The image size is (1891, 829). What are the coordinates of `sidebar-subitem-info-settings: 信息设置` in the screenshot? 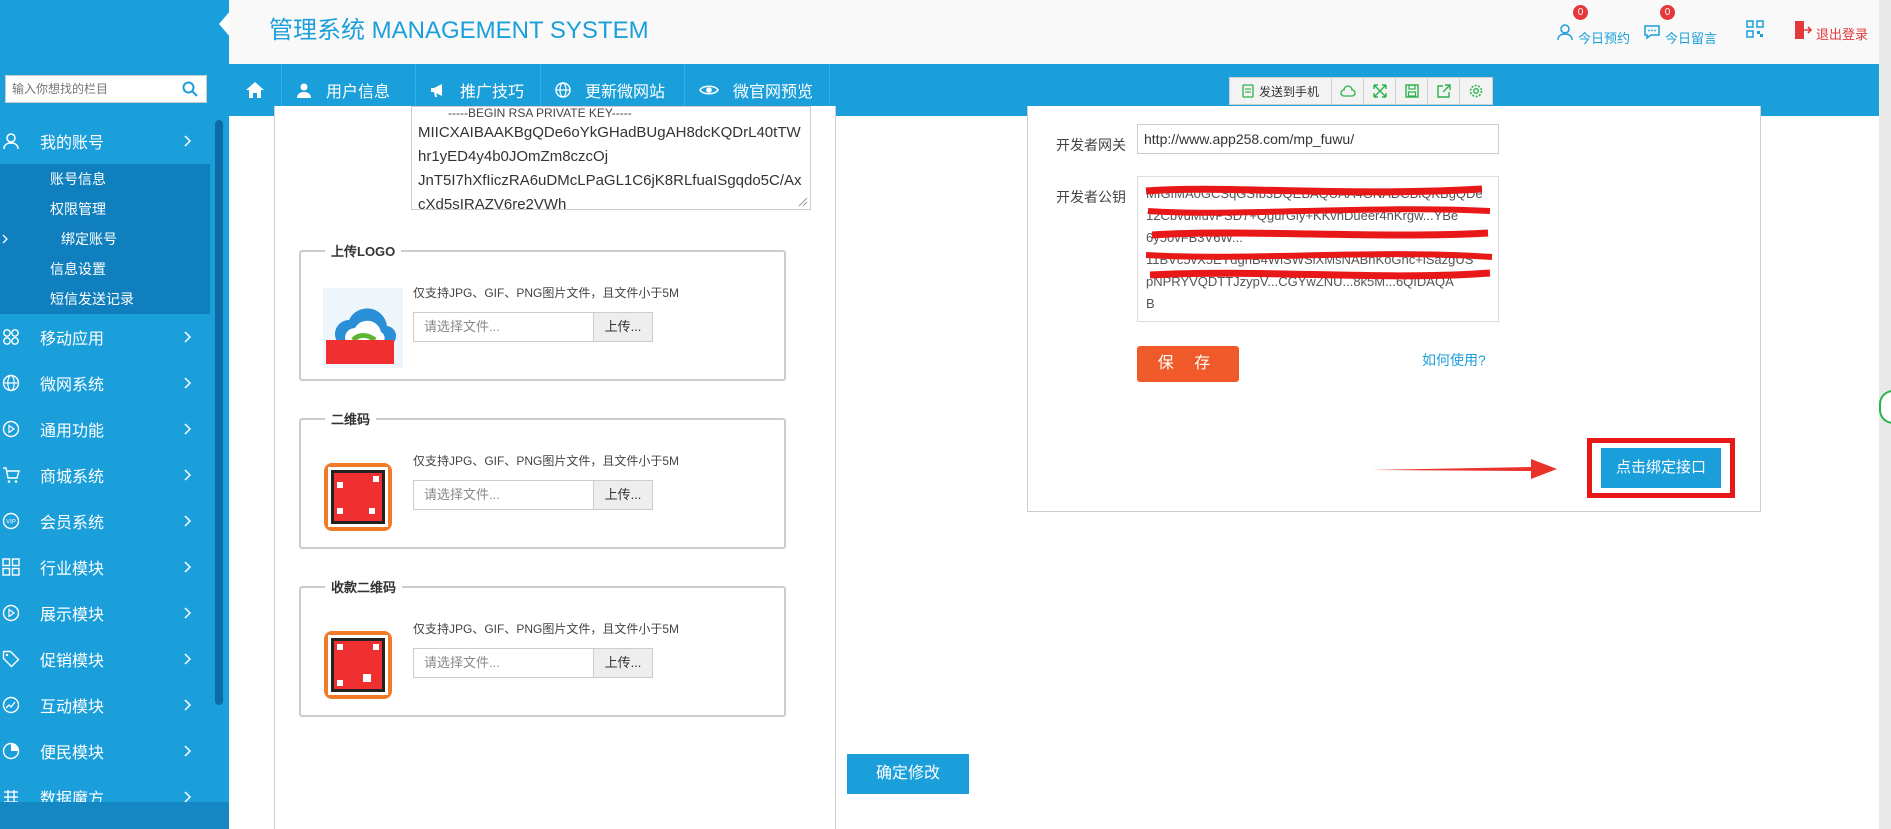 It's located at (105, 269).